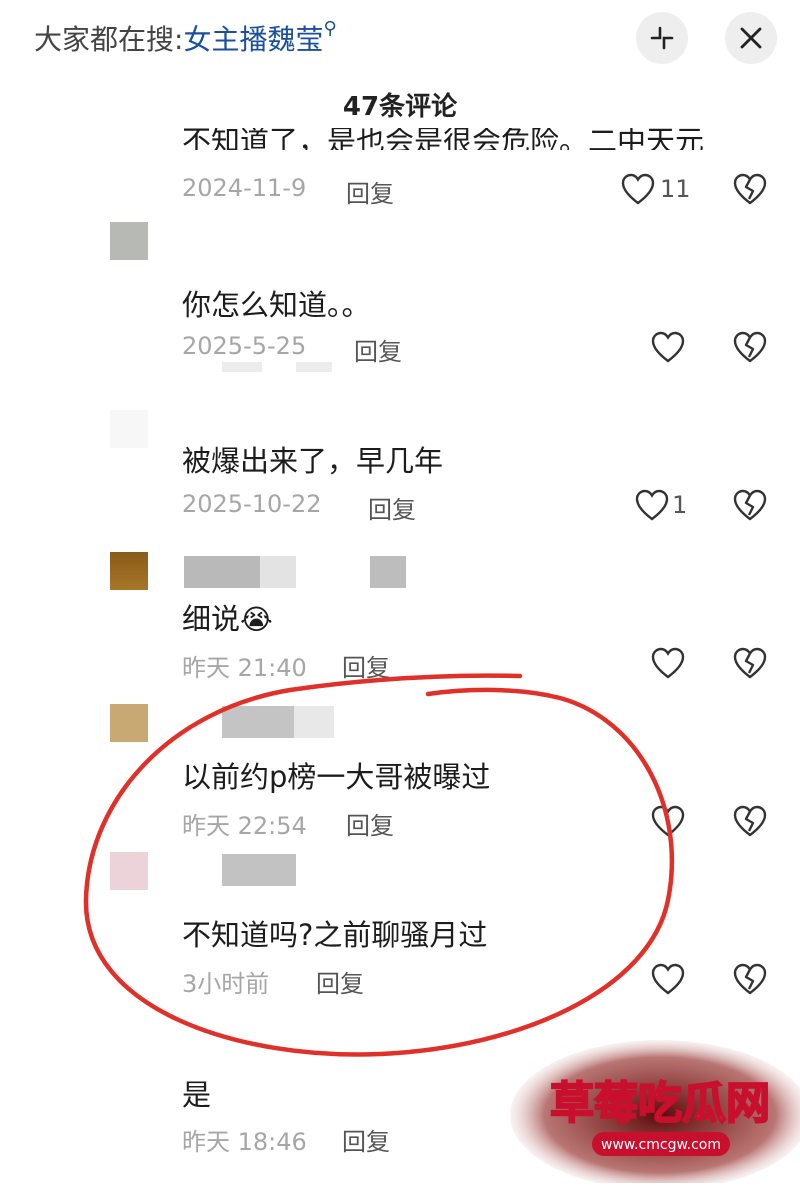 This screenshot has height=1187, width=800. I want to click on comment-text: 你怎么知道。。, so click(276, 305).